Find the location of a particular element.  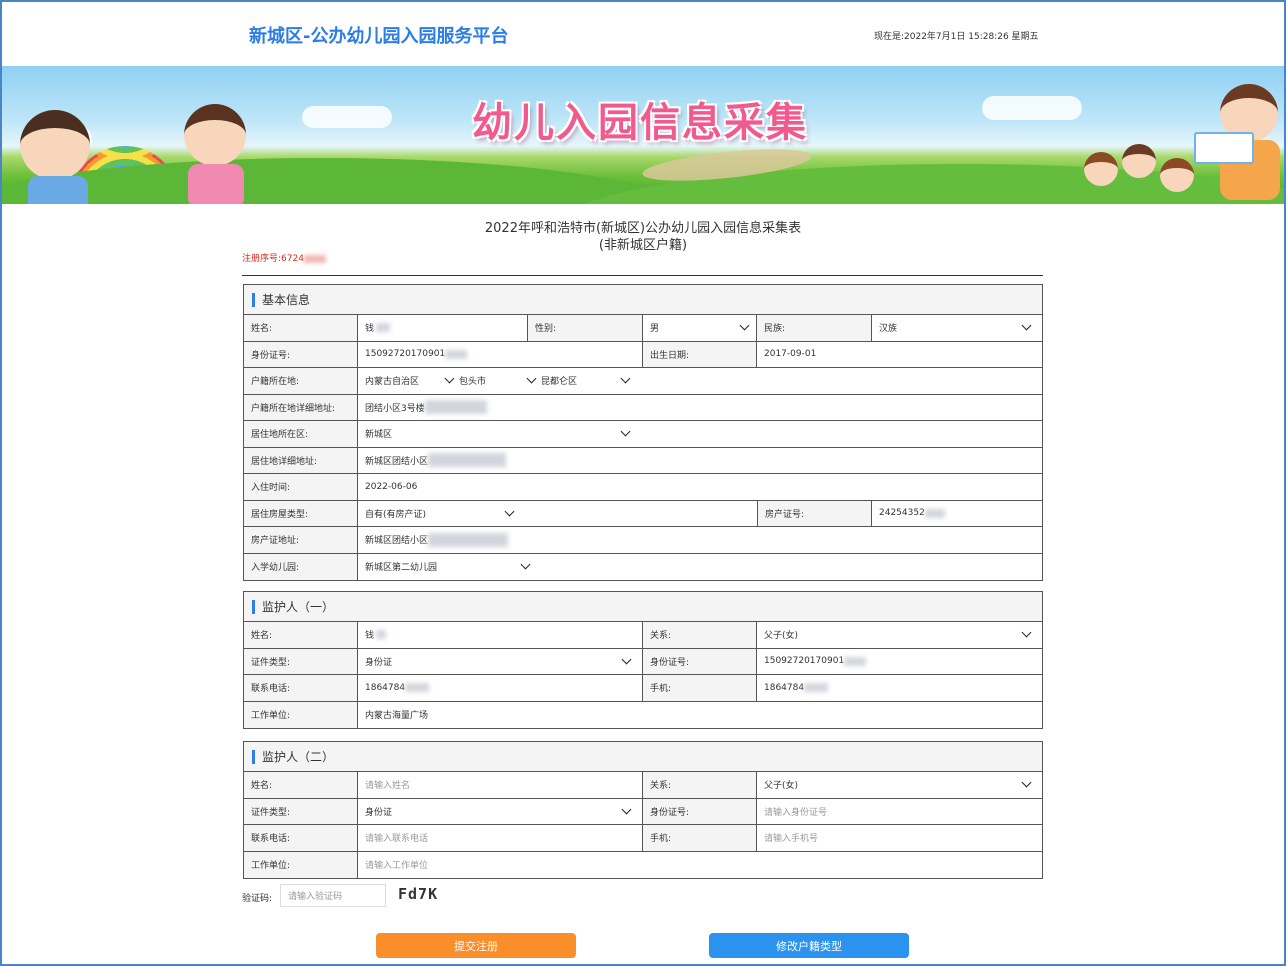

guardian2-name-input: 请输入姓名 is located at coordinates (500, 785).